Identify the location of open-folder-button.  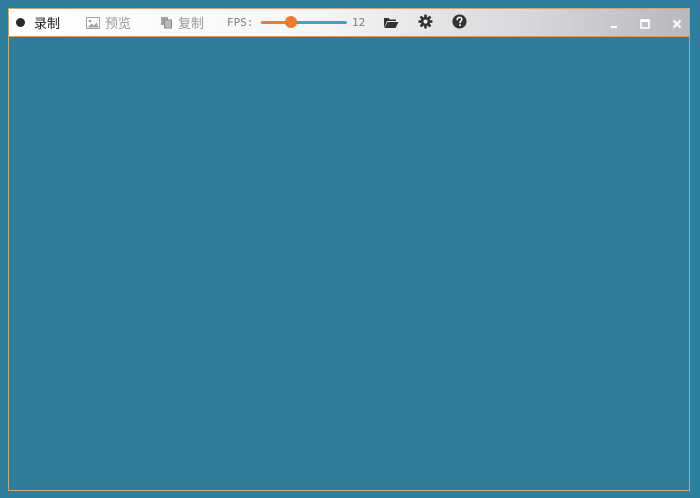
(391, 23).